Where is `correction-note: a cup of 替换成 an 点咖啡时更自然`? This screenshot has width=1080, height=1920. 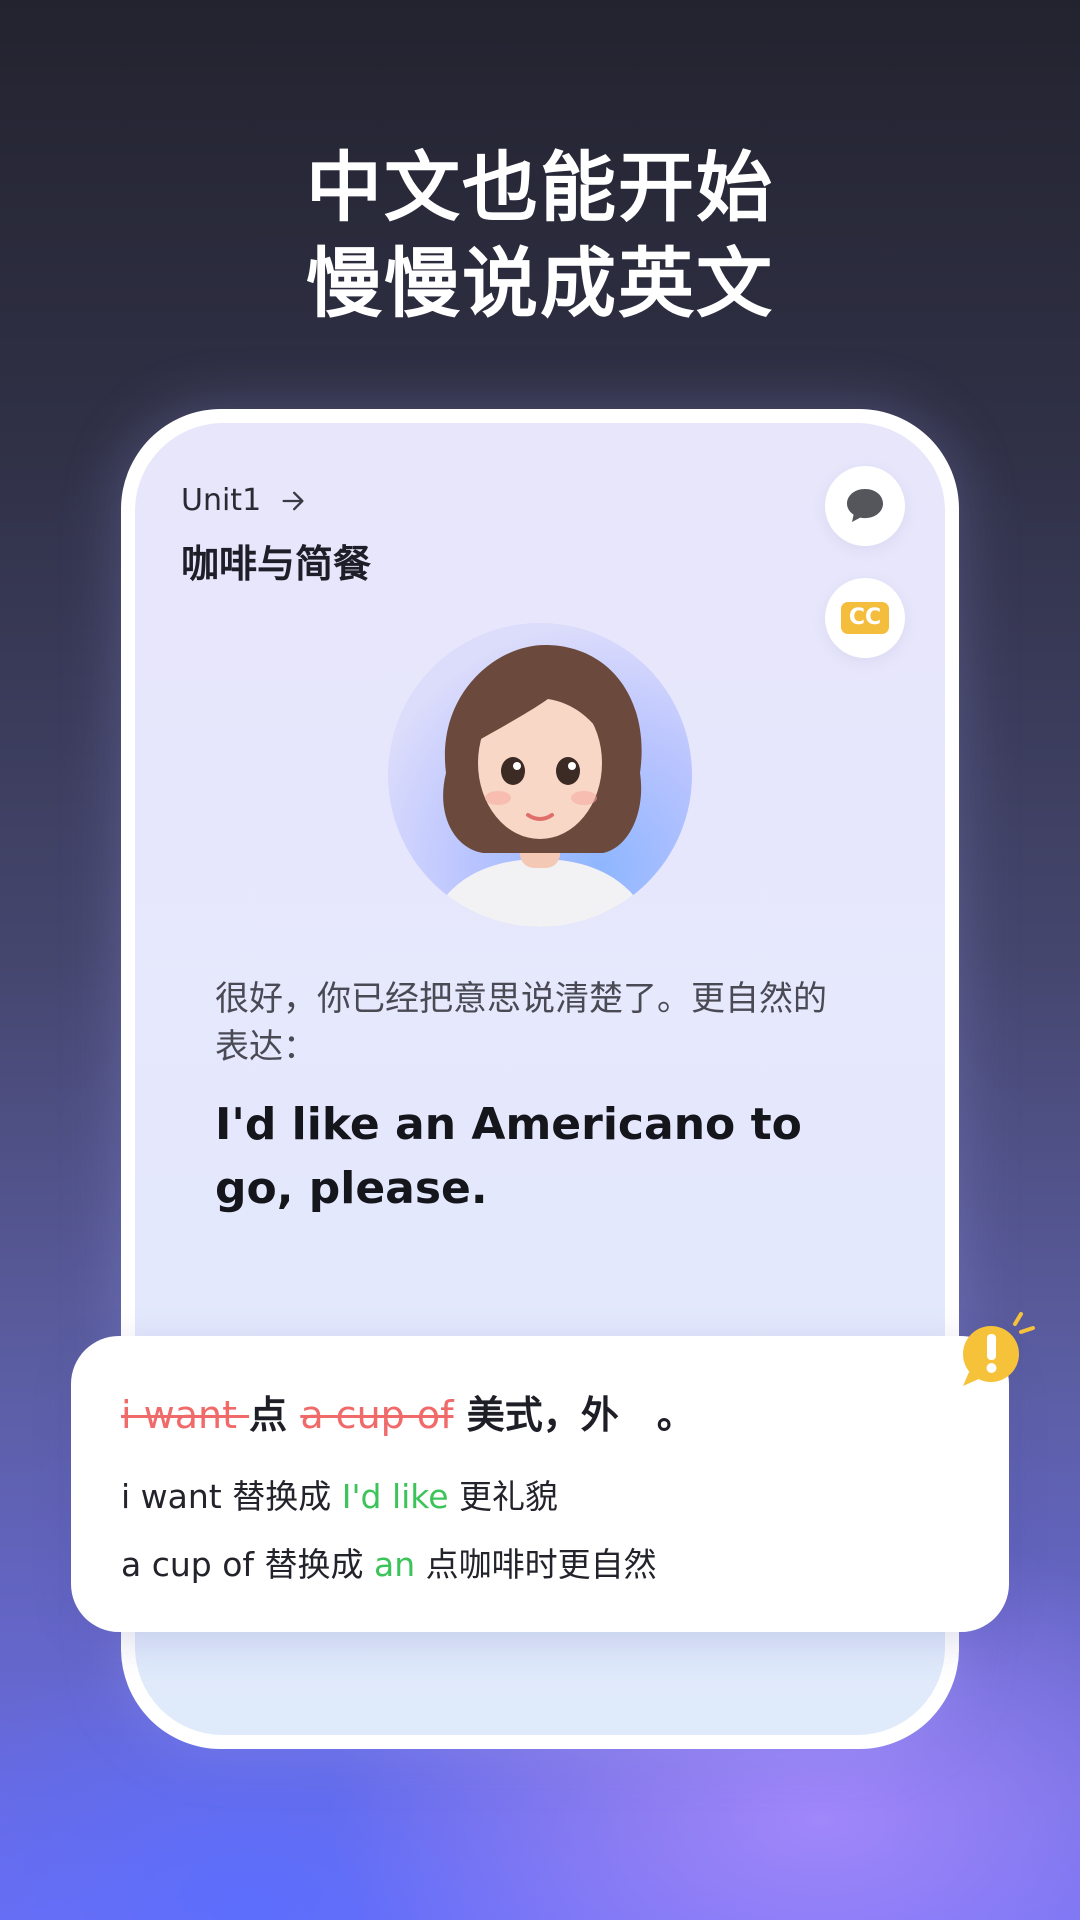
correction-note: a cup of 替换成 an 点咖啡时更自然 is located at coordinates (389, 1562).